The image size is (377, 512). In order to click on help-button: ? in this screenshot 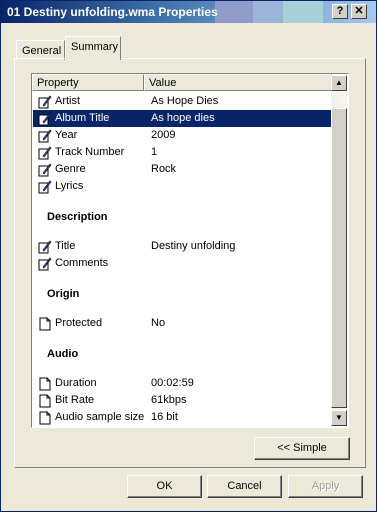, I will do `click(340, 11)`.